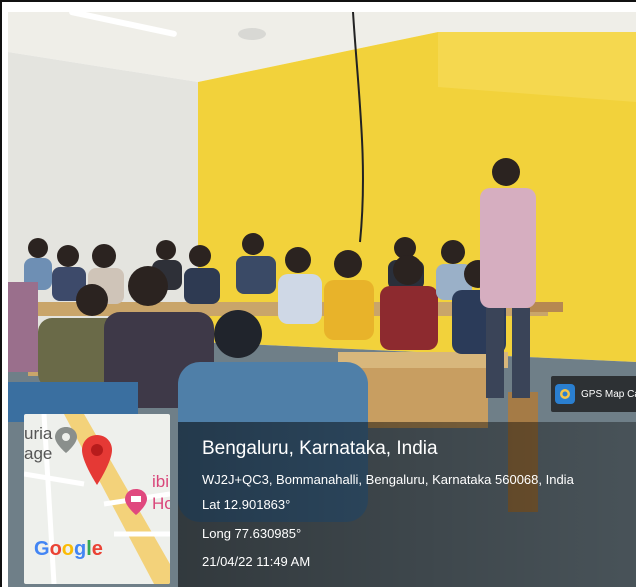 This screenshot has height=587, width=636. What do you see at coordinates (318, 1) in the screenshot?
I see `photo-border-top` at bounding box center [318, 1].